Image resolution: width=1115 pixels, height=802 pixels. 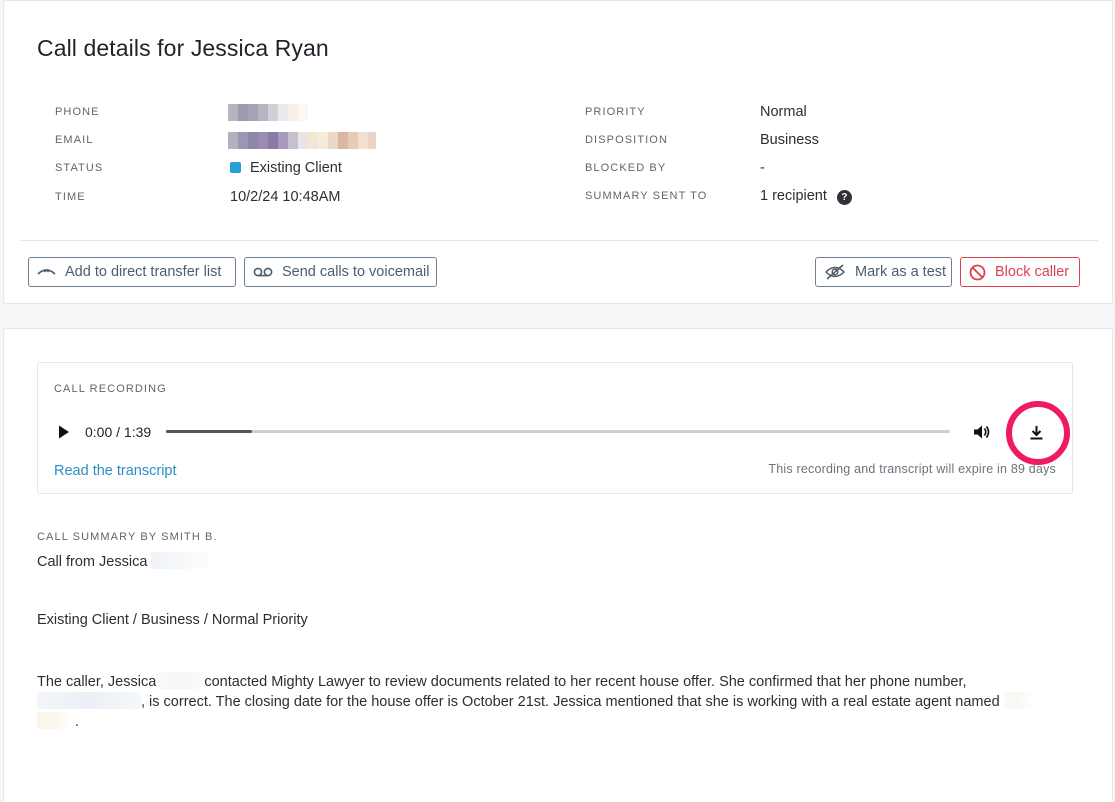 I want to click on redacted-name, so click(x=180, y=560).